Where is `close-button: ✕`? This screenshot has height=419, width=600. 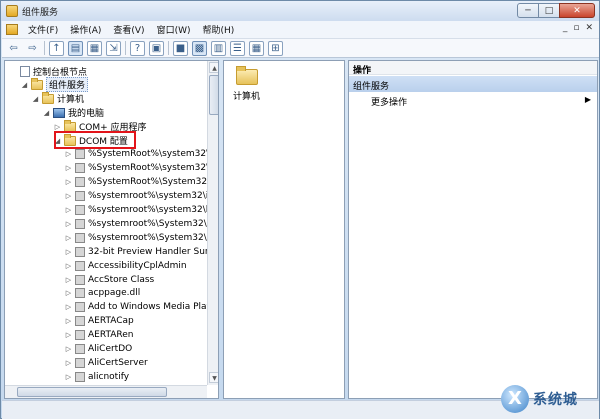
close-button: ✕ is located at coordinates (577, 10).